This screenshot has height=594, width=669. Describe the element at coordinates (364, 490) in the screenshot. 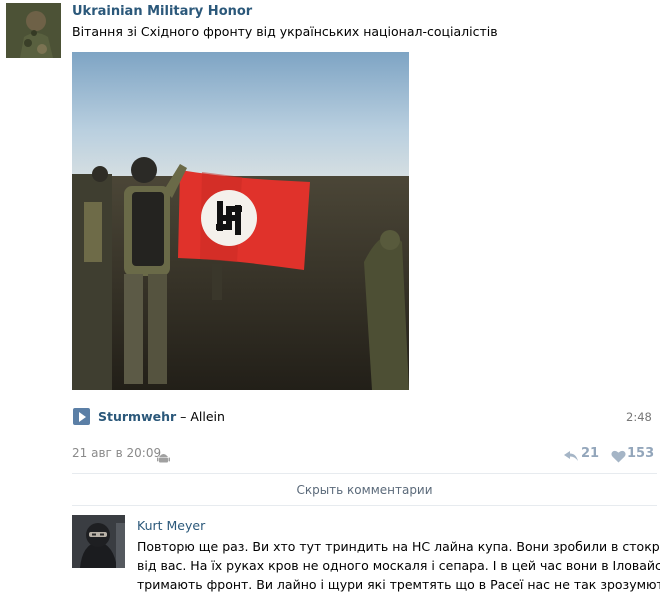

I see `hide-comments-button: Скрыть комментарии` at that location.